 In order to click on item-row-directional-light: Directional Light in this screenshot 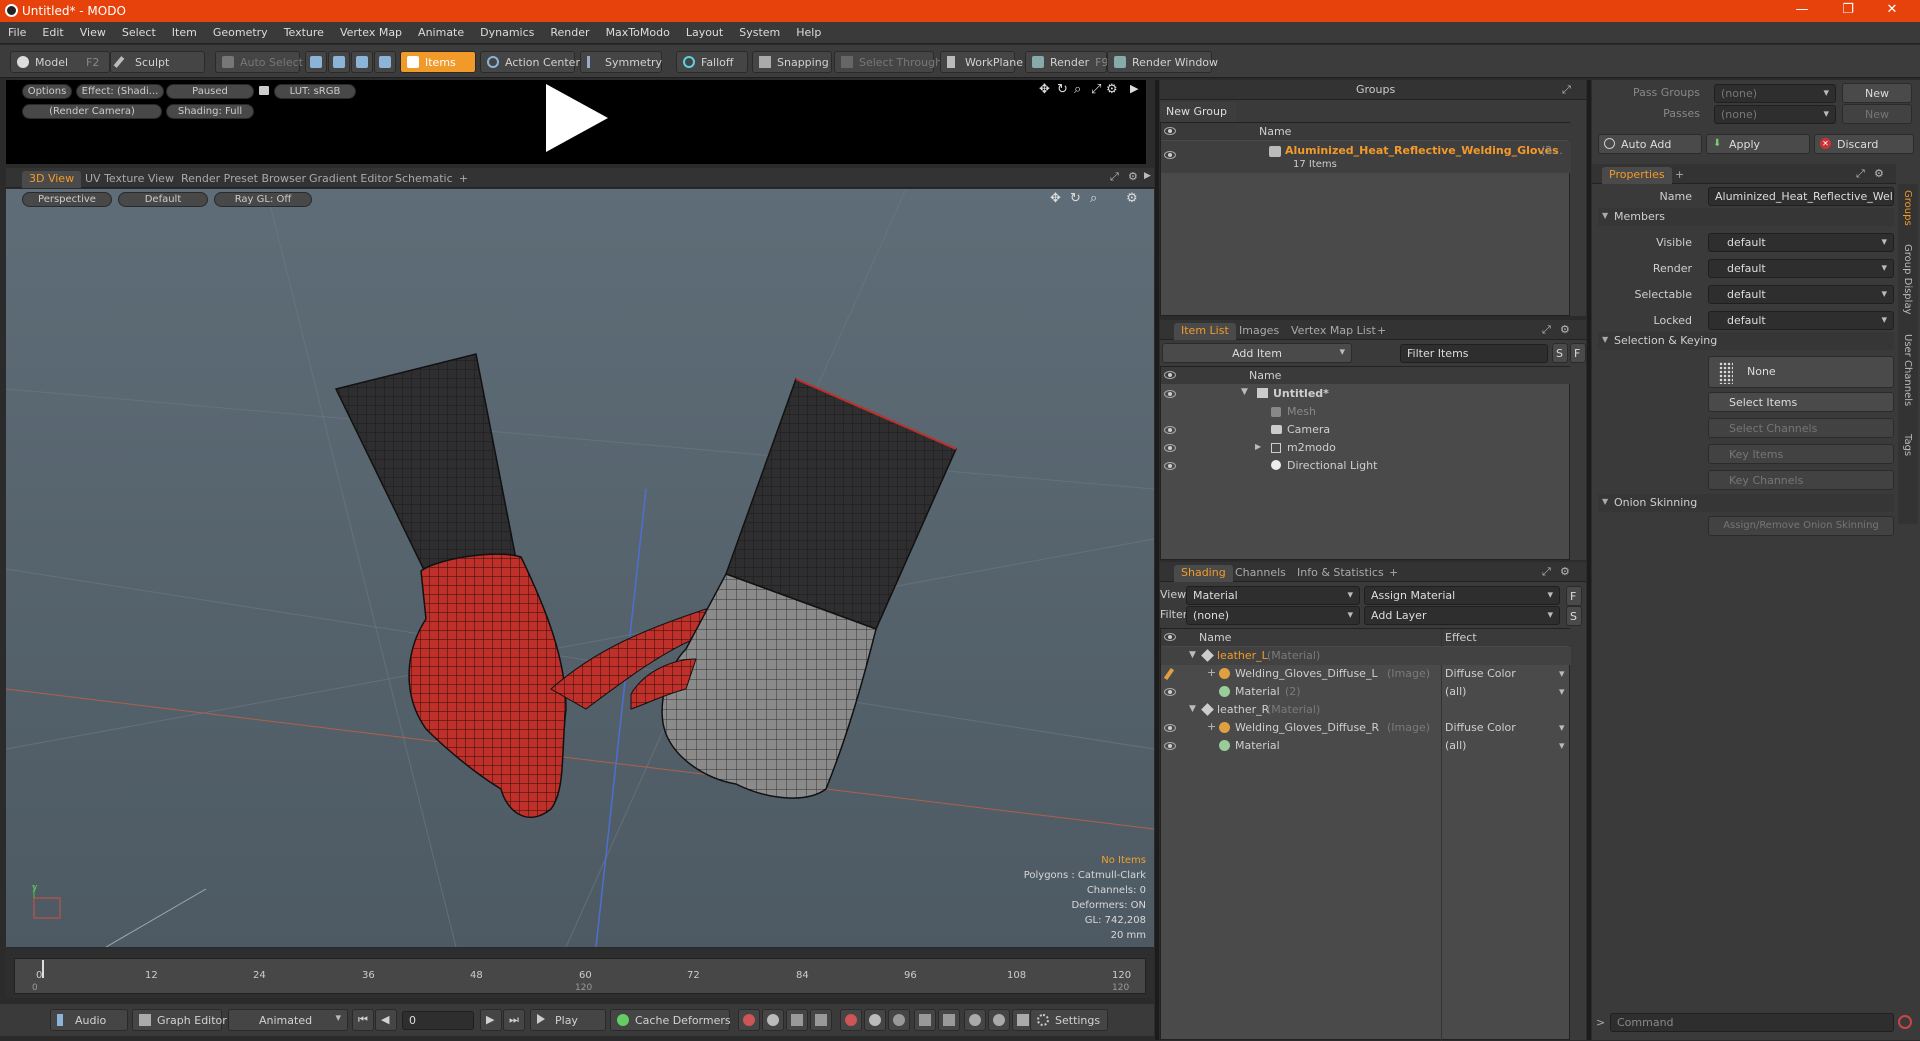, I will do `click(1366, 466)`.